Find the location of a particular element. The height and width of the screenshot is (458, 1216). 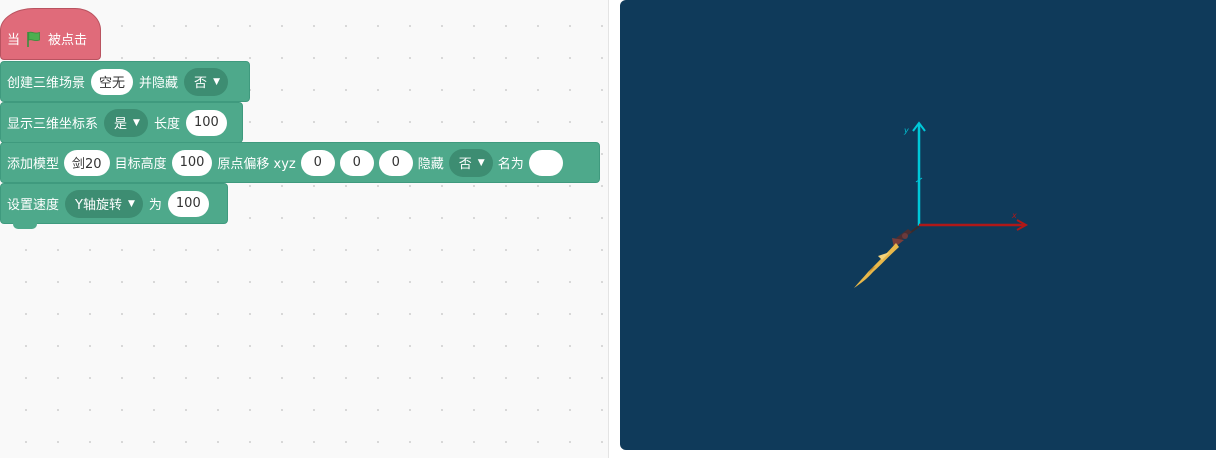

when-flag-clicked-block: 当 被点击 is located at coordinates (50, 34).